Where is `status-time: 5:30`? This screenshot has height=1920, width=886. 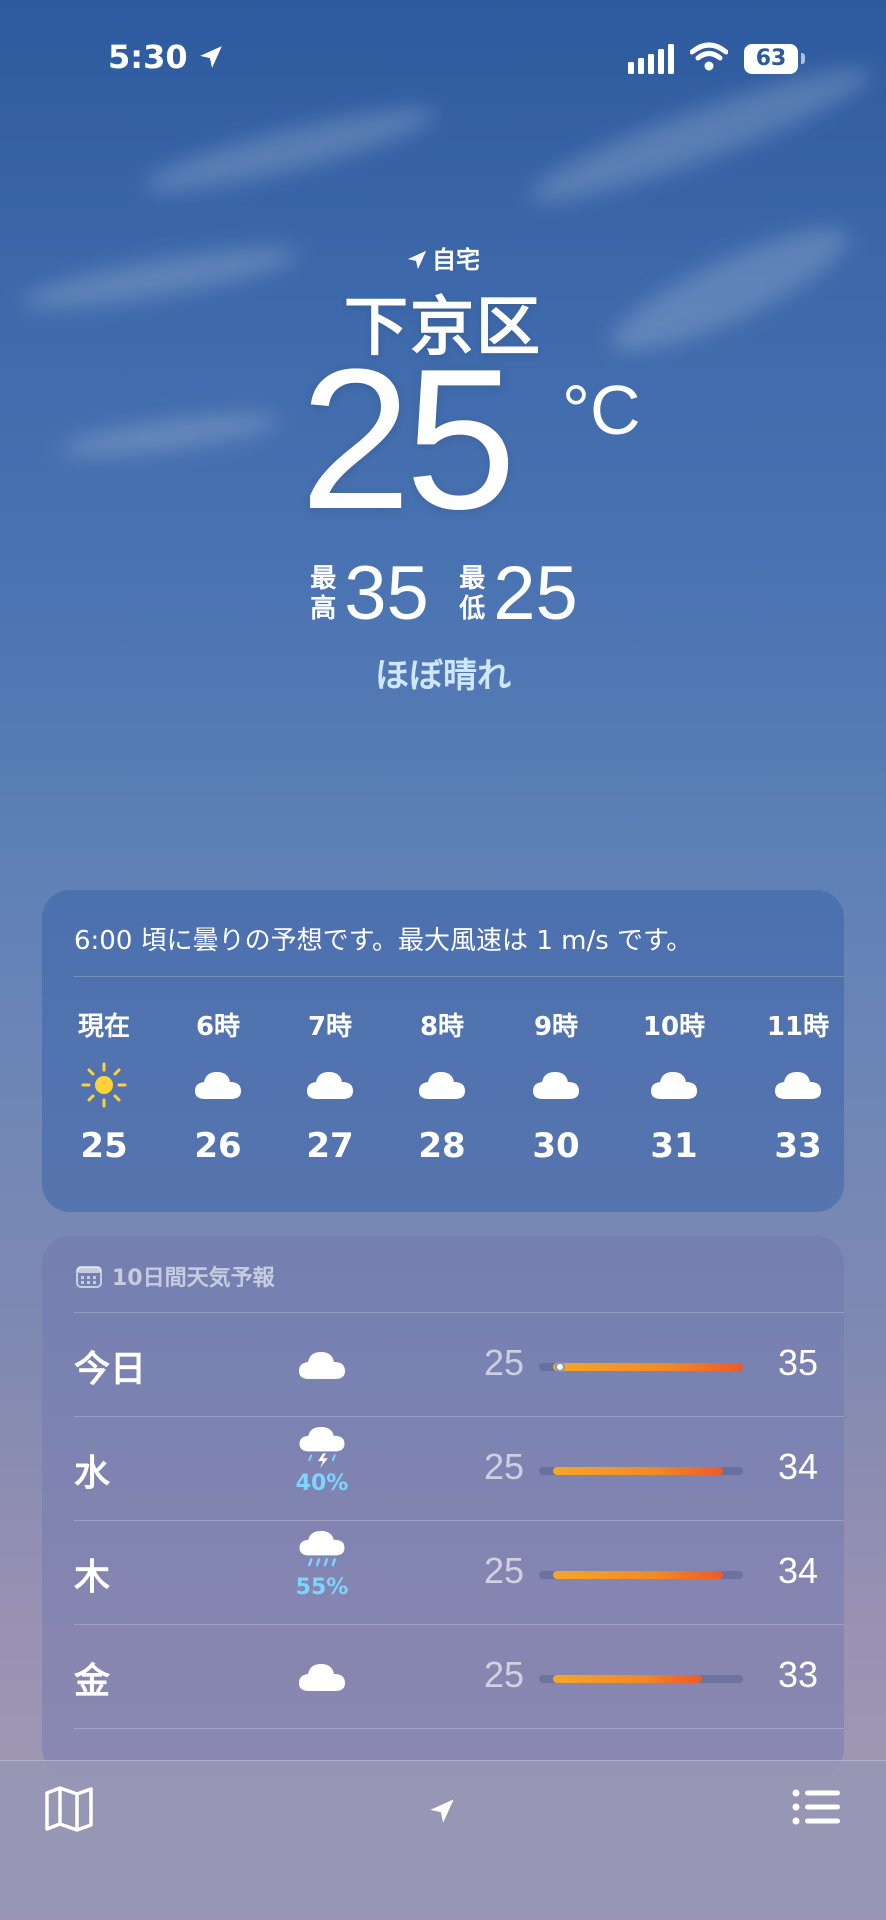
status-time: 5:30 is located at coordinates (148, 57).